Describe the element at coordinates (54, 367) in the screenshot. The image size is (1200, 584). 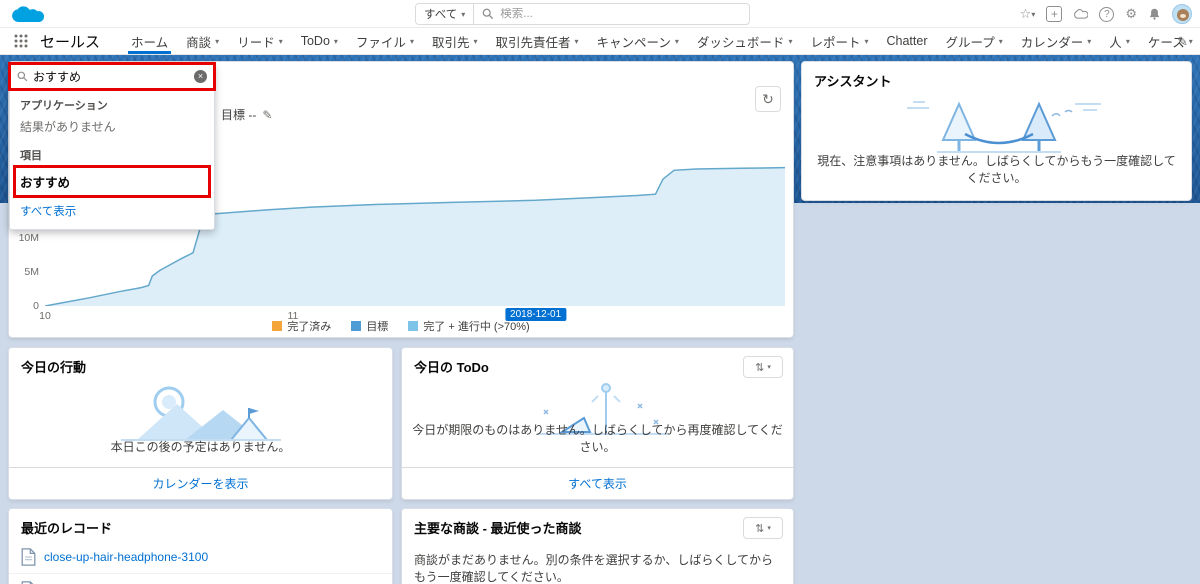
I see `events-title: 今日の行動` at that location.